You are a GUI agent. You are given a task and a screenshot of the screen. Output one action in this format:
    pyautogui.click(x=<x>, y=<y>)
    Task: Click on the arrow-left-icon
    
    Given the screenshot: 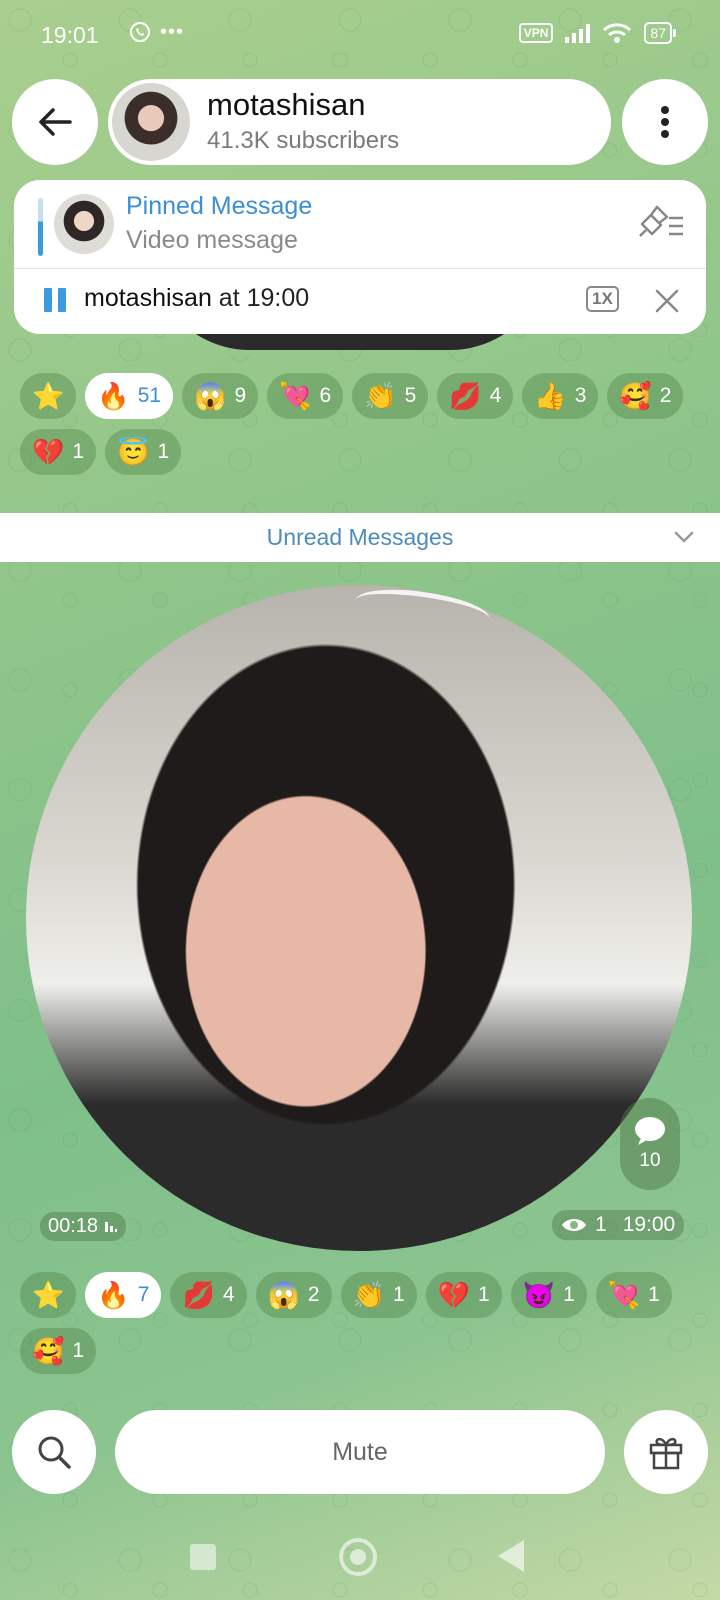 What is the action you would take?
    pyautogui.click(x=55, y=122)
    